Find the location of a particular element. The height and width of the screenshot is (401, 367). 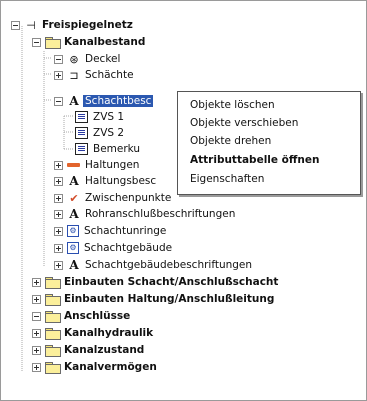

tree-node-root: ⊣ Freispiegelnetz is located at coordinates (72, 25).